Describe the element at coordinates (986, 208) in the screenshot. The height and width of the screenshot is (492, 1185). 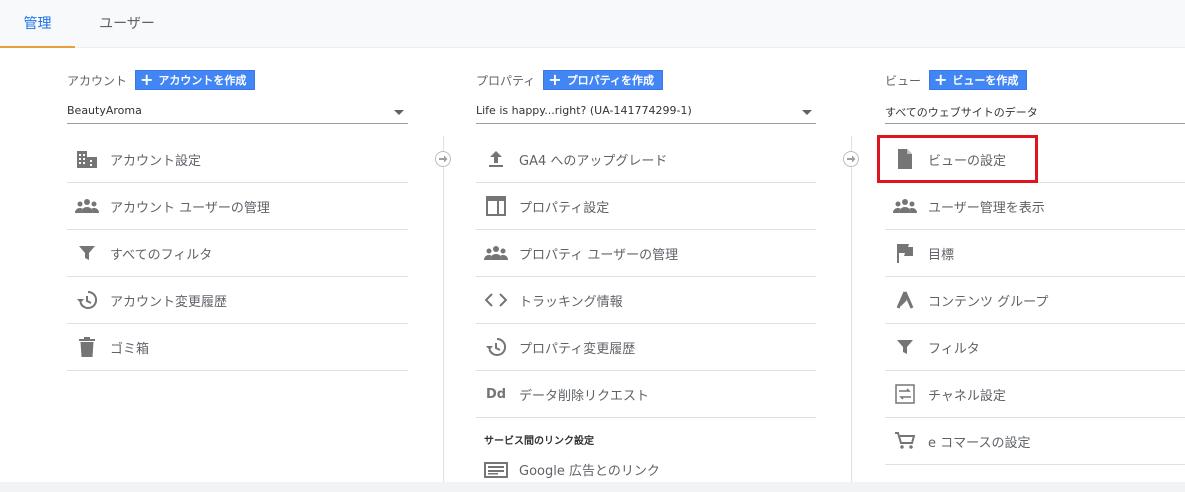
I see `menu-item-label: ユーザー管理を表示` at that location.